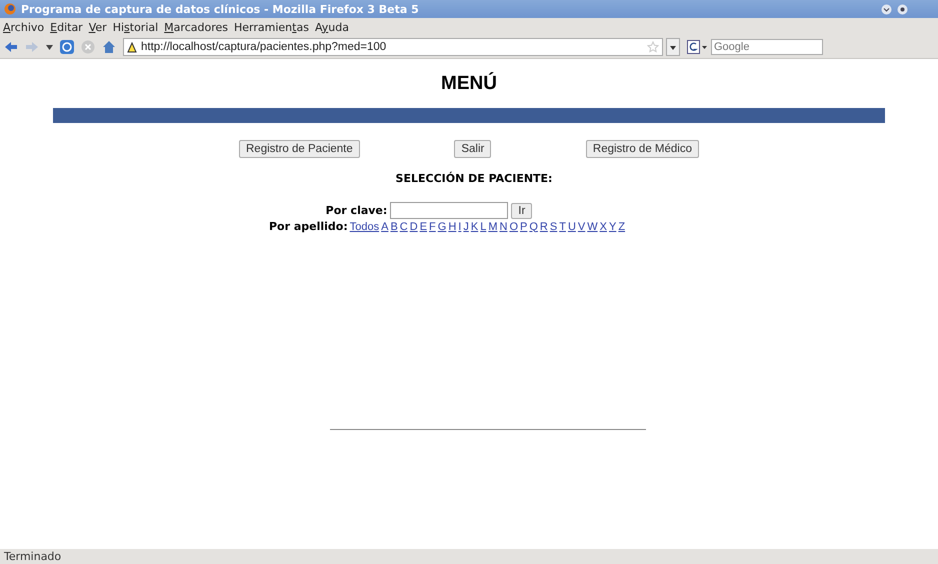 The width and height of the screenshot is (938, 564). I want to click on letter-link: Z, so click(622, 226).